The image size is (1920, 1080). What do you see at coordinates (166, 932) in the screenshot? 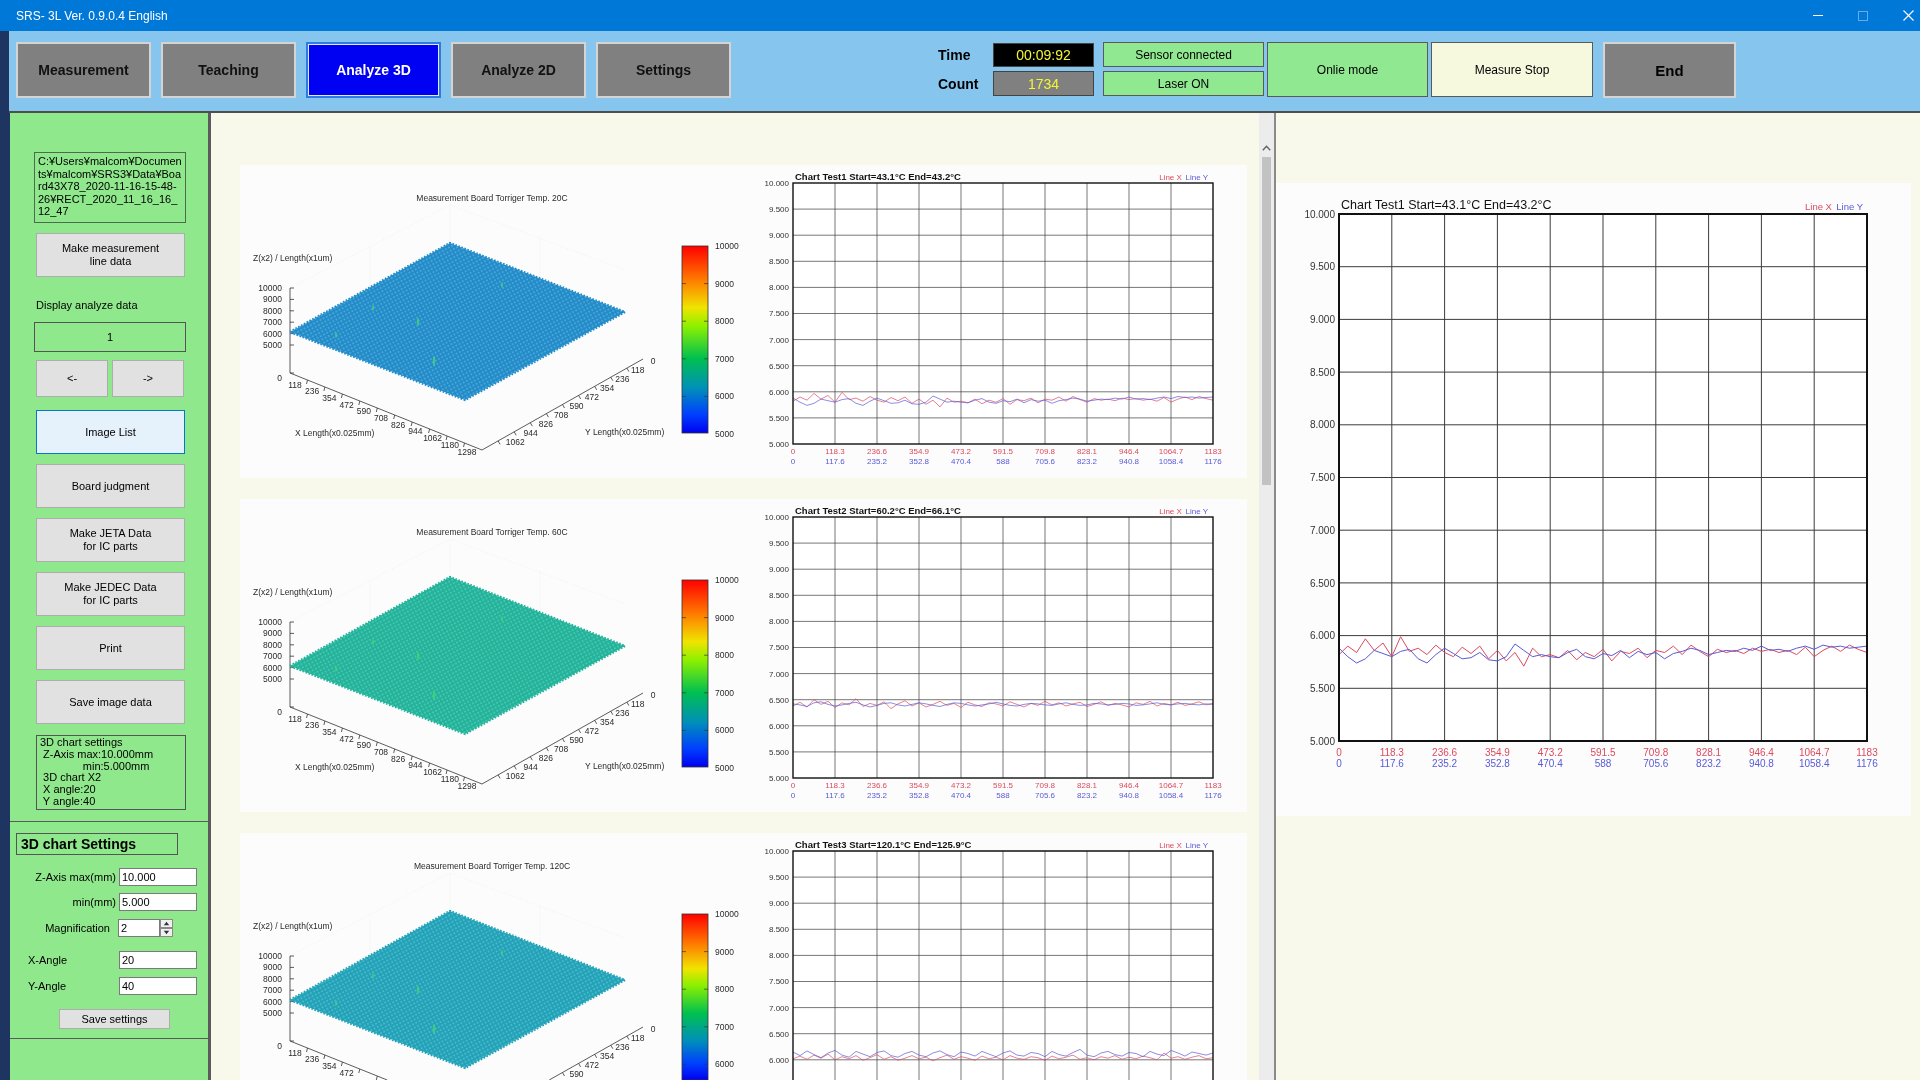
I see `down-arrow-icon` at bounding box center [166, 932].